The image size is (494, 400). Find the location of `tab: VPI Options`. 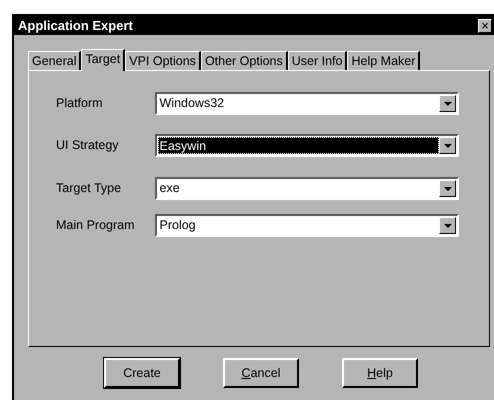

tab: VPI Options is located at coordinates (163, 60).